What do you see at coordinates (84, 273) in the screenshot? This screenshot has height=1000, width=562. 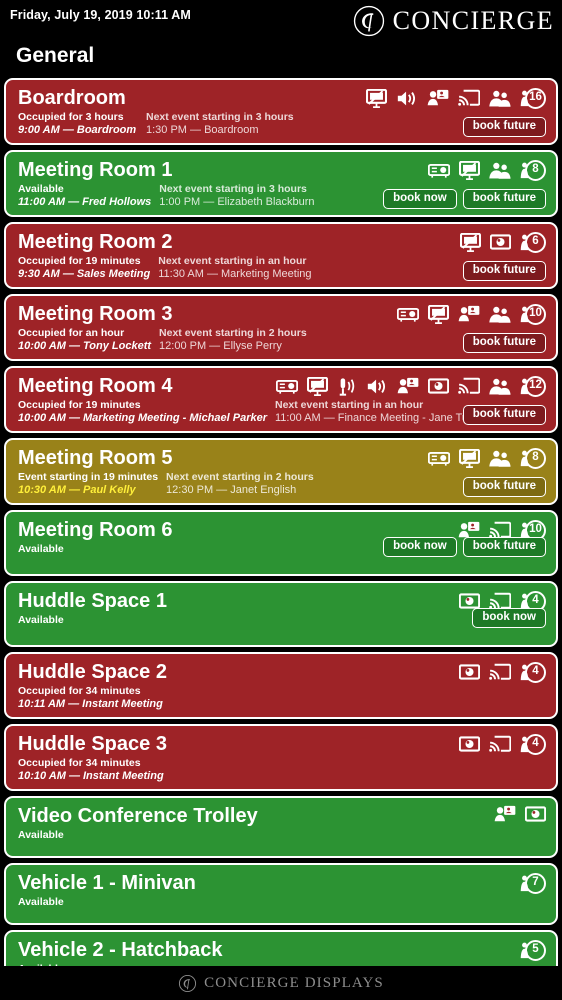 I see `current-event-detail: 9:30 AM — Sales Meeting` at bounding box center [84, 273].